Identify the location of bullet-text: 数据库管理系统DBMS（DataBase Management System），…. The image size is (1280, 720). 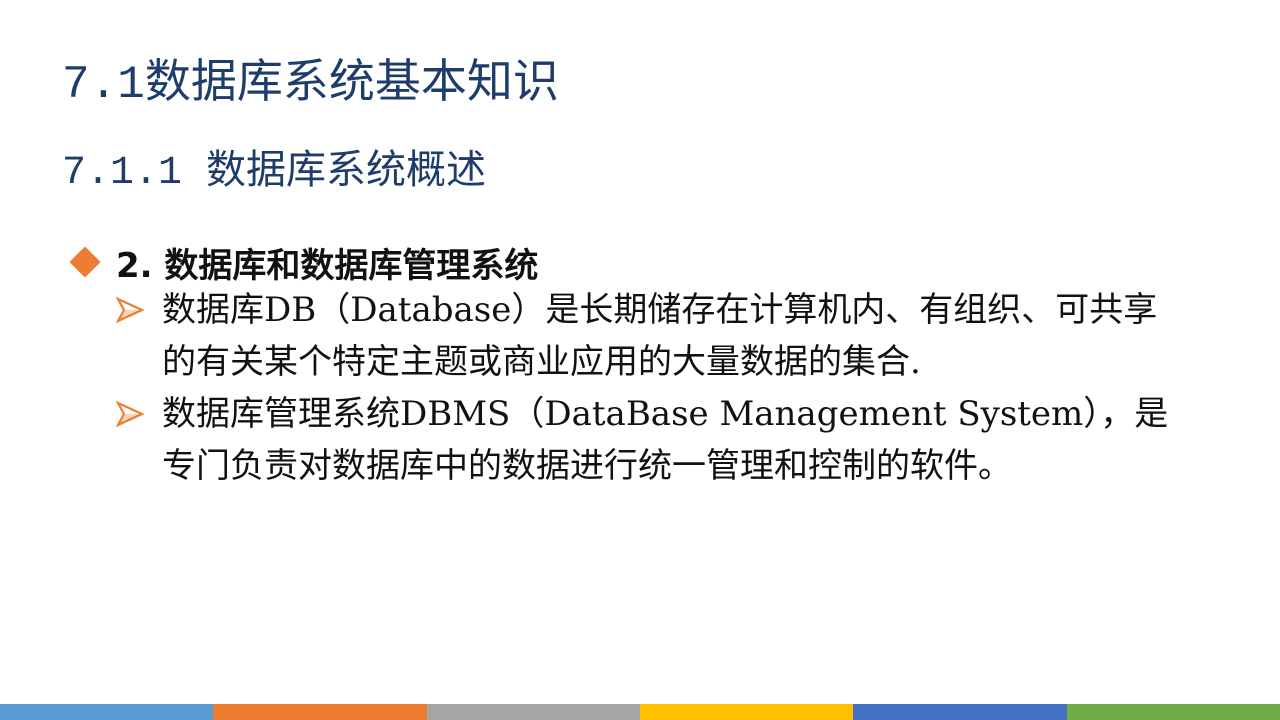
(665, 440).